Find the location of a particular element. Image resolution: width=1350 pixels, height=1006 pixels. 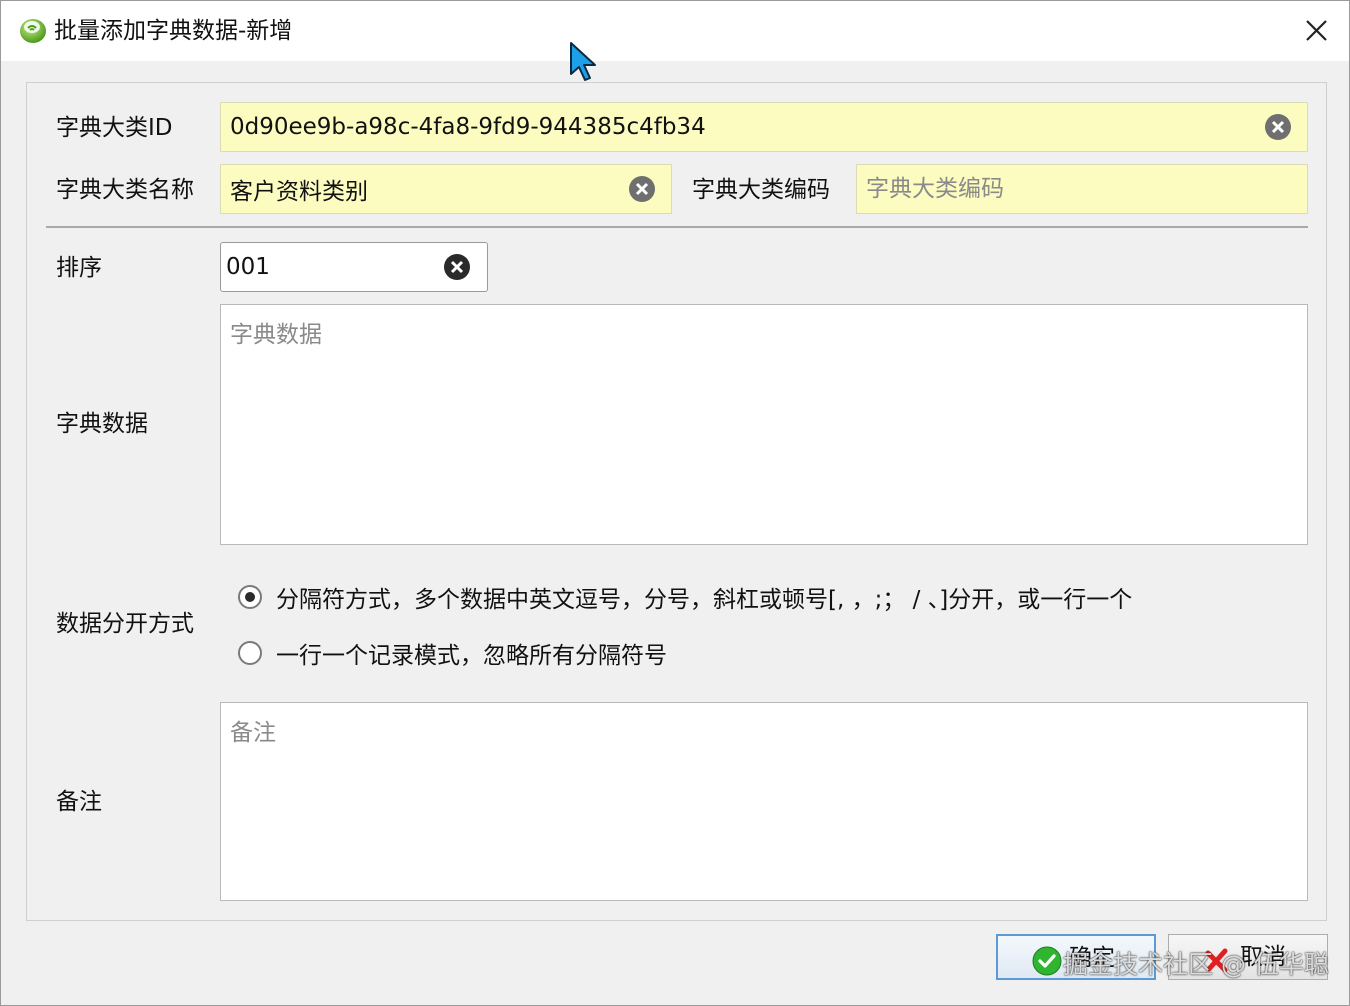

category-id-input is located at coordinates (764, 127).